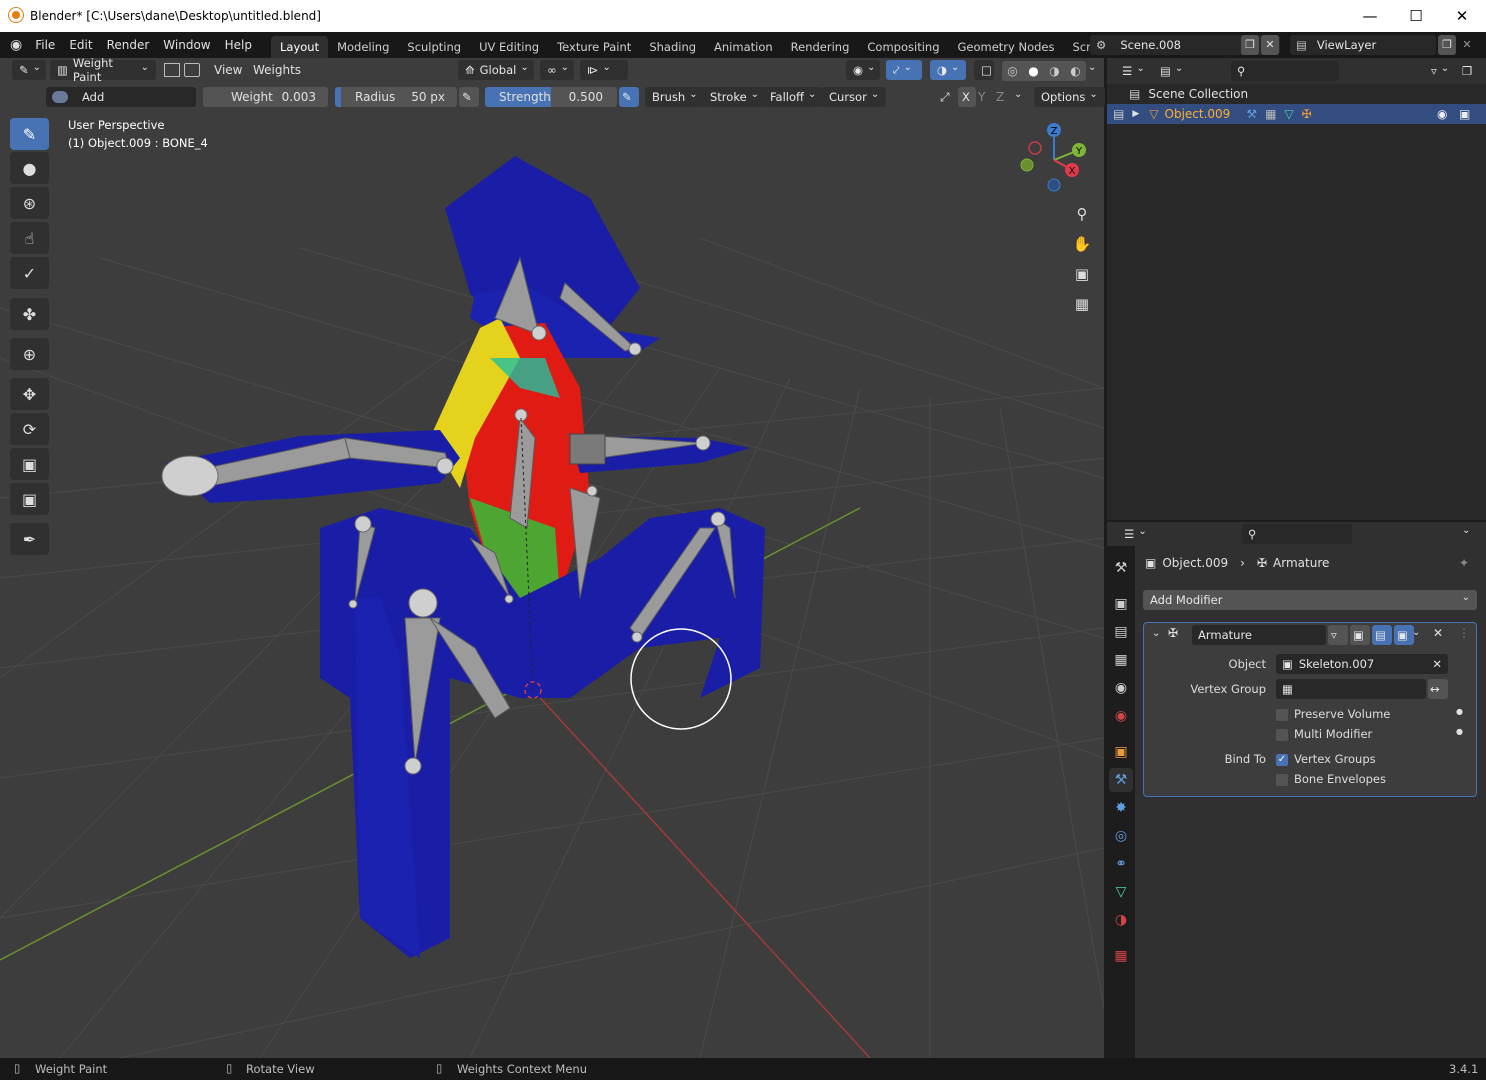  I want to click on pin-properties-icon: ✦, so click(1464, 563).